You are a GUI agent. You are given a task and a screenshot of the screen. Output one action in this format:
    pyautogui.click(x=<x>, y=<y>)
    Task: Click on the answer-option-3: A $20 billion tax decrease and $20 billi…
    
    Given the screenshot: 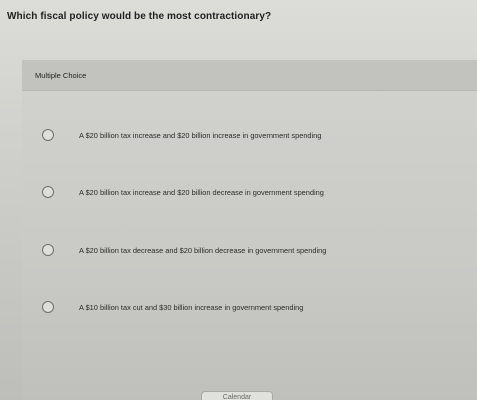 What is the action you would take?
    pyautogui.click(x=252, y=250)
    